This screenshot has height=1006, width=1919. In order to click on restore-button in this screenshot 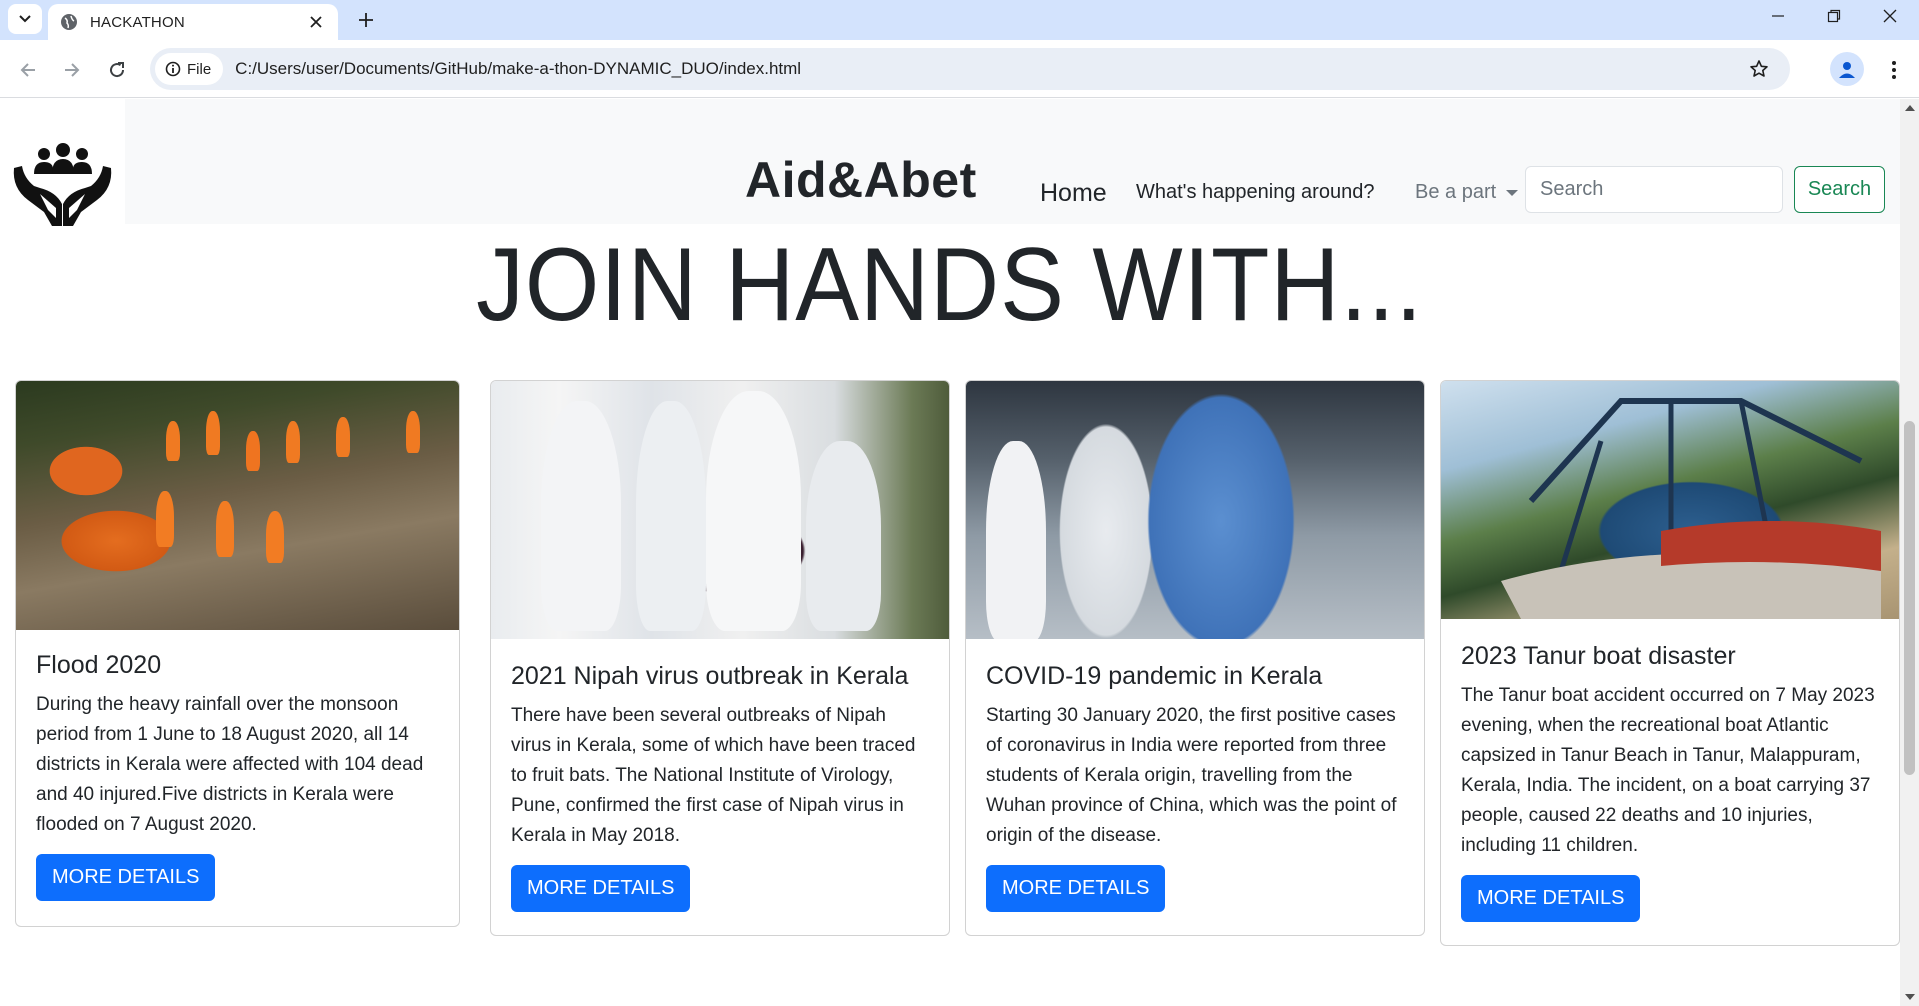, I will do `click(1834, 16)`.